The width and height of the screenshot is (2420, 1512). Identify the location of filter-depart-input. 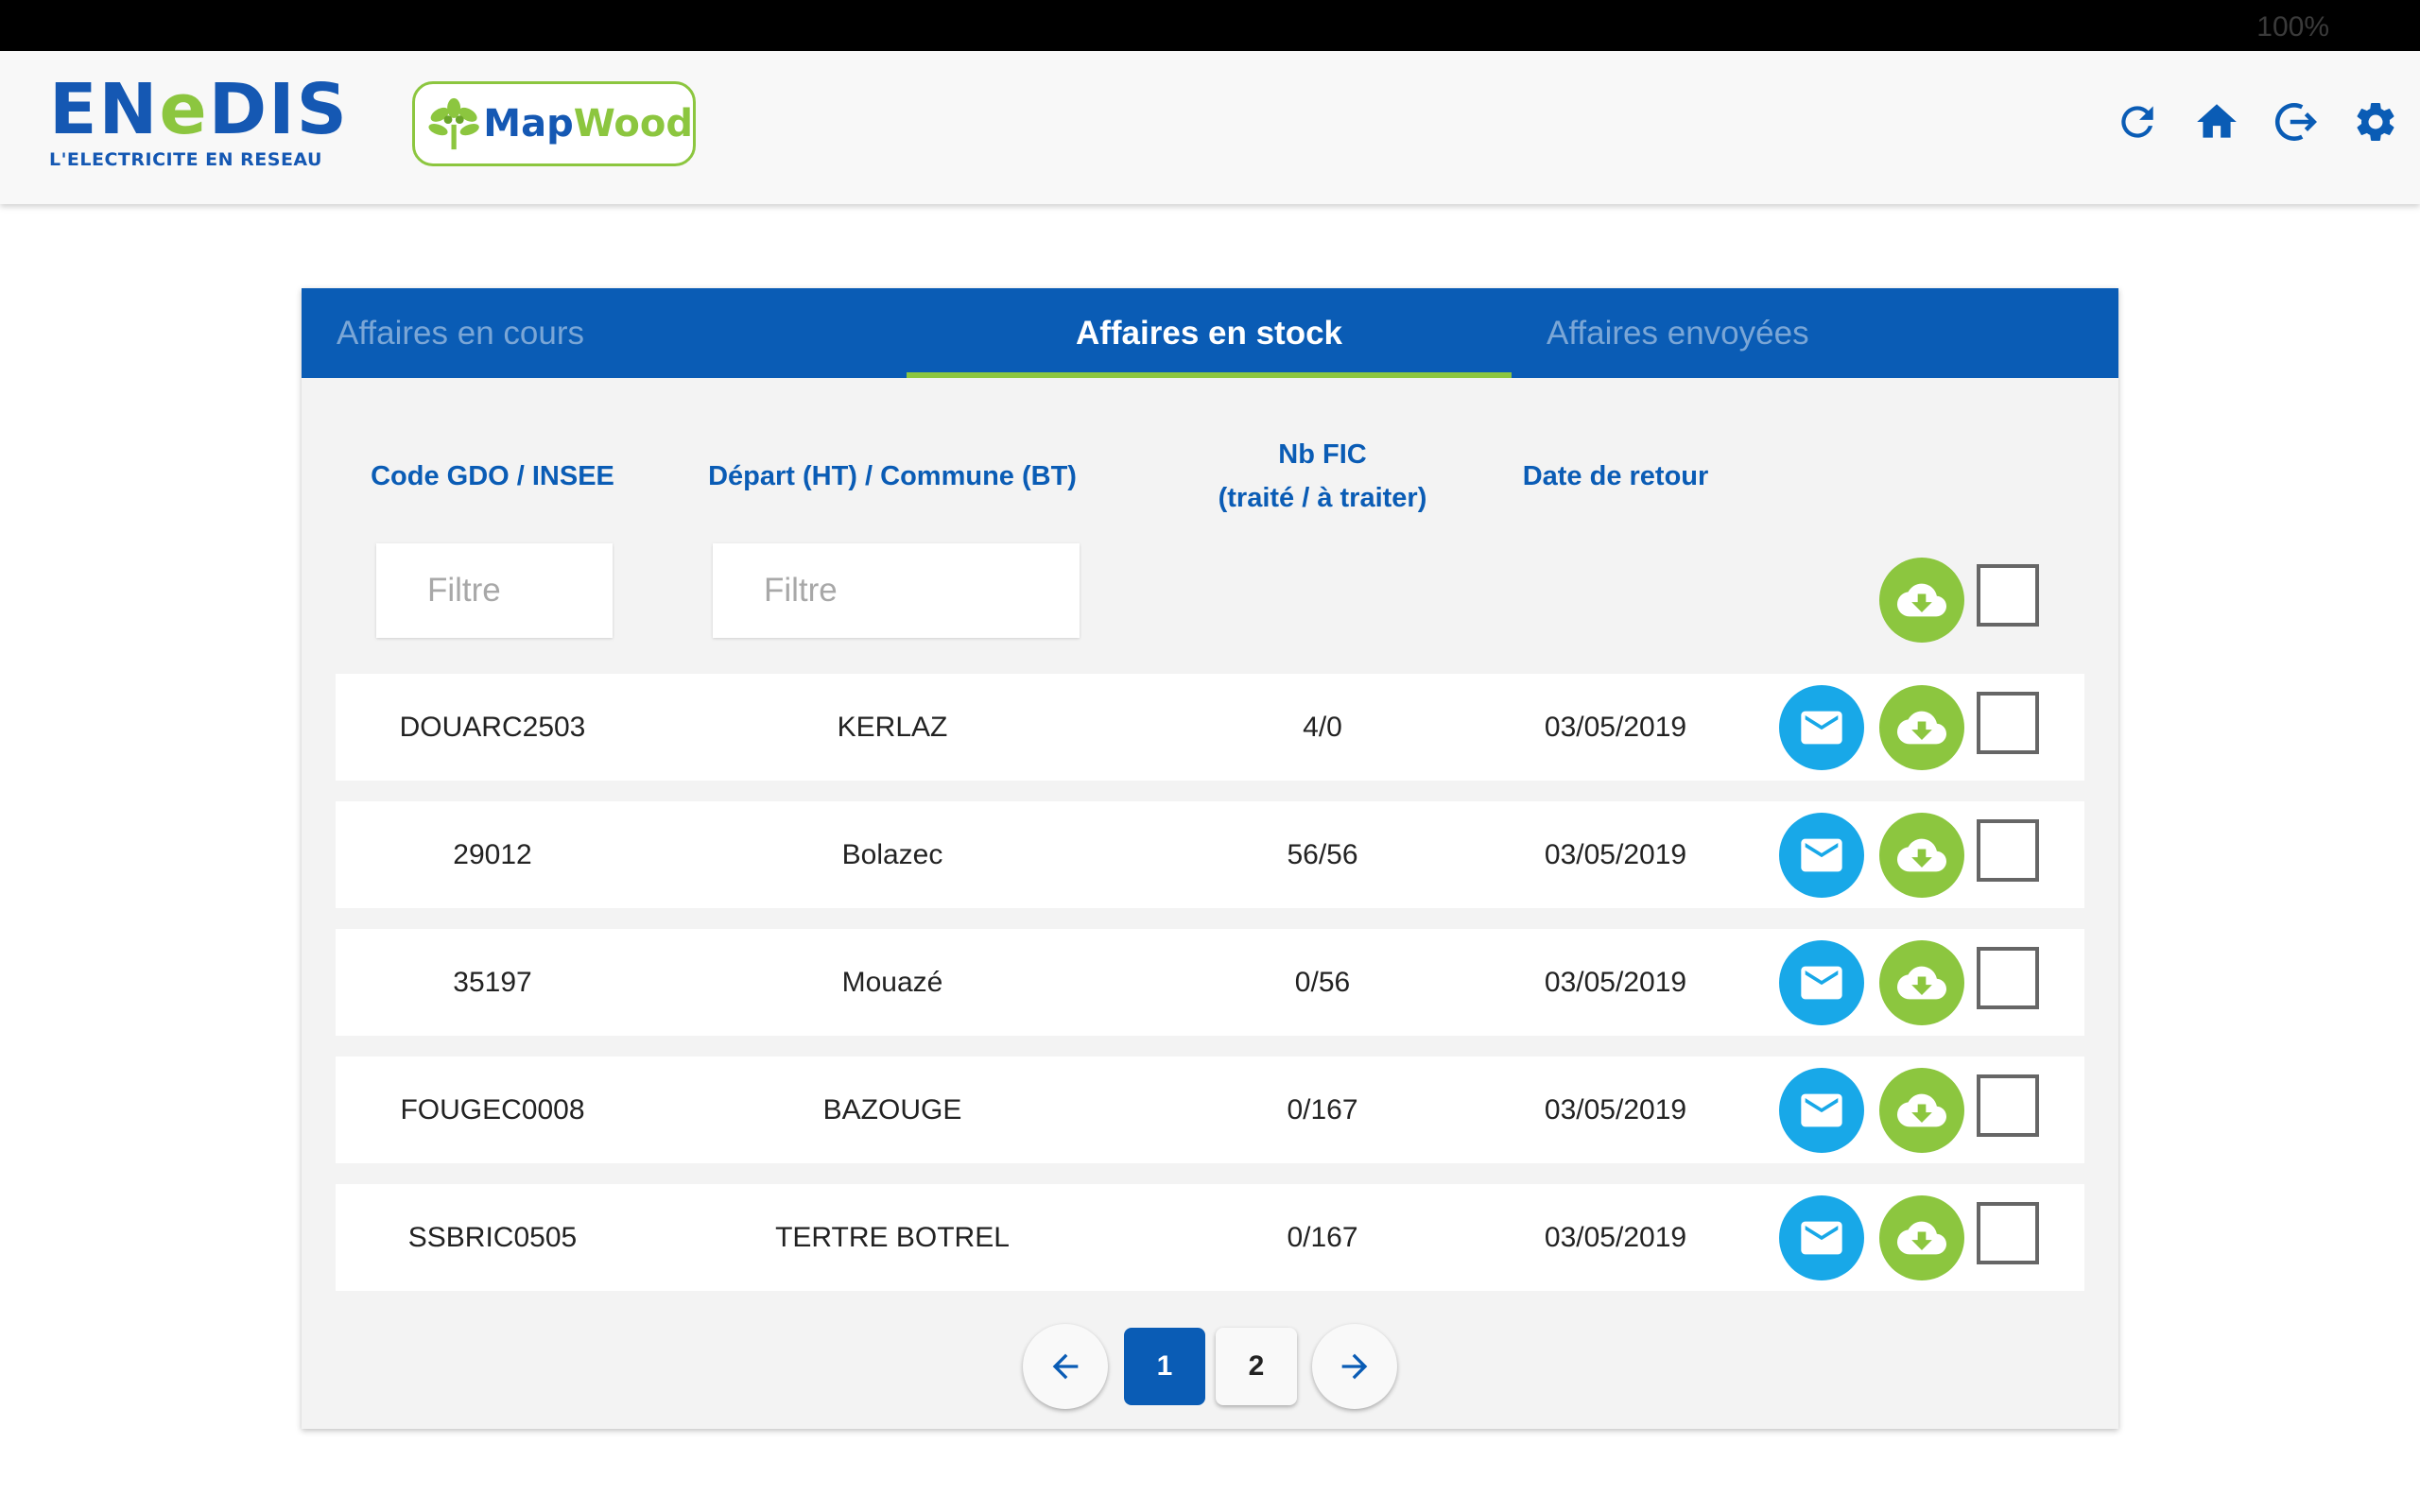
(896, 590).